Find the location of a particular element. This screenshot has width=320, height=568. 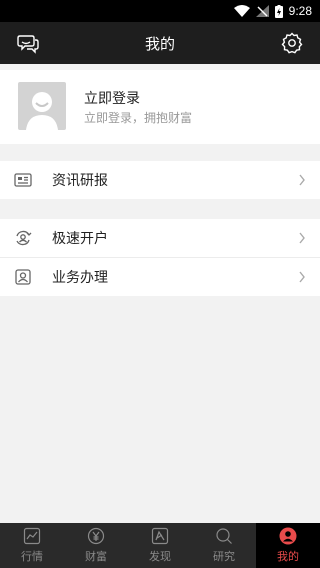

discover-icon is located at coordinates (160, 536).